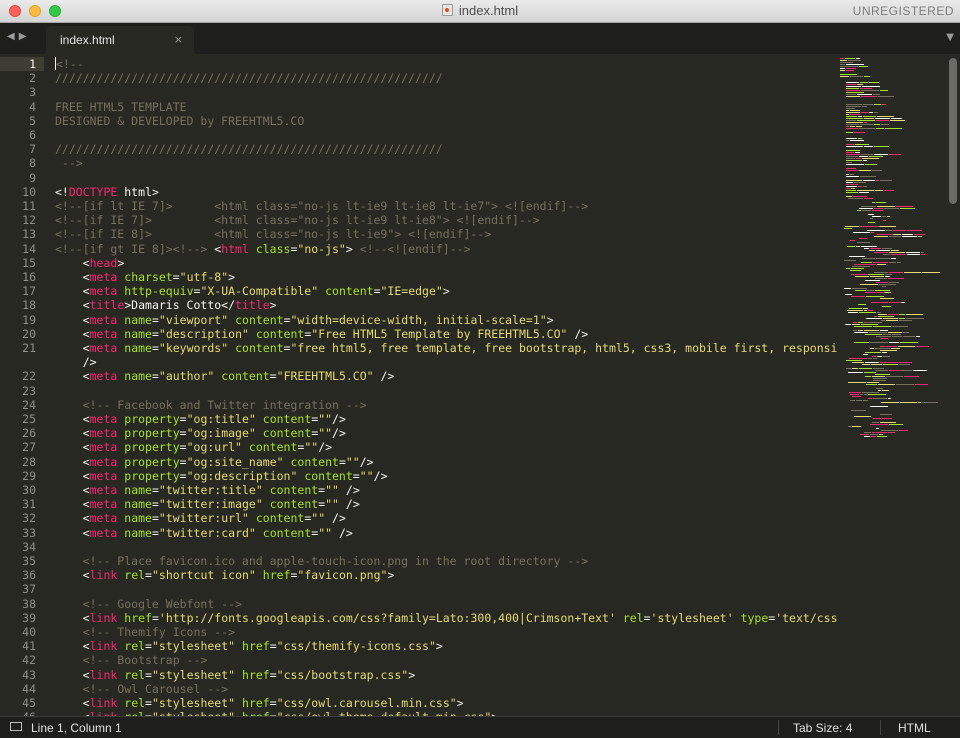 The height and width of the screenshot is (738, 960). I want to click on line-number: 29, so click(29, 475).